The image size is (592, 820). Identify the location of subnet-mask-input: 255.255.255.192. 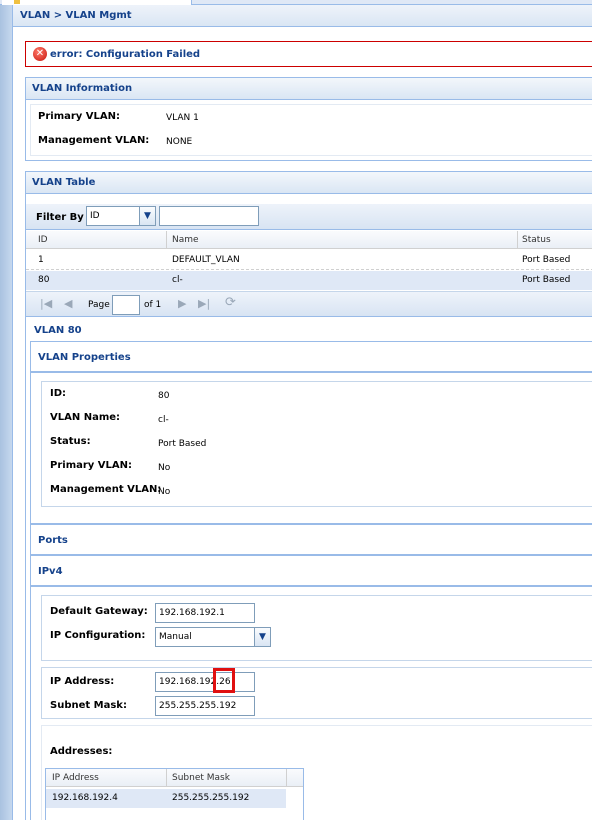
(205, 706).